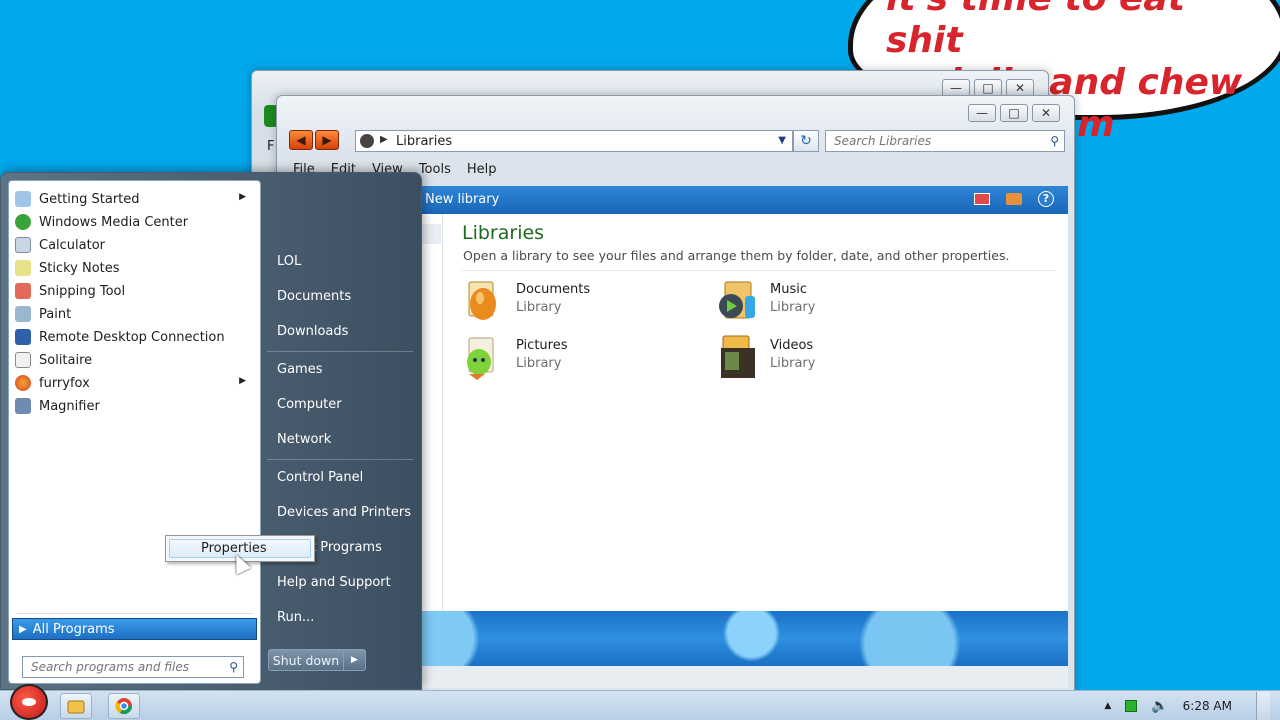 This screenshot has height=720, width=1280. Describe the element at coordinates (1046, 113) in the screenshot. I see `close-button: ✕` at that location.